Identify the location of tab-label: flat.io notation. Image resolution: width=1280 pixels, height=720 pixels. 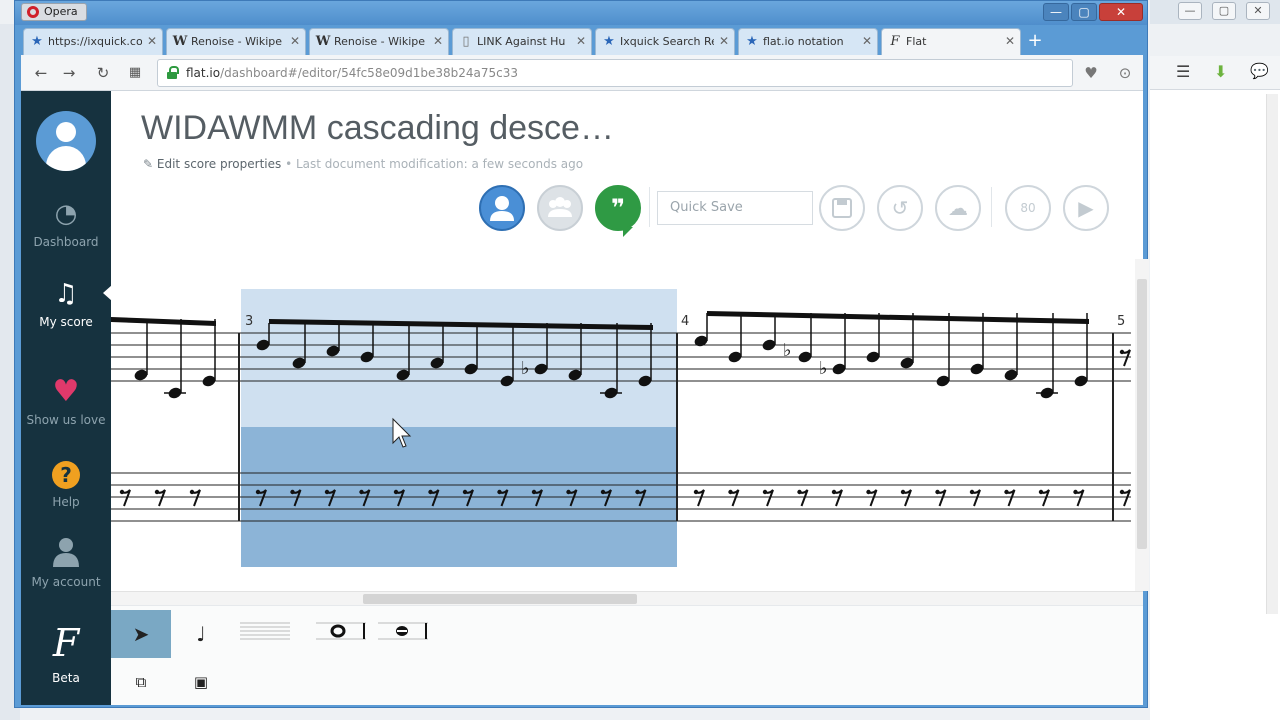
(803, 41).